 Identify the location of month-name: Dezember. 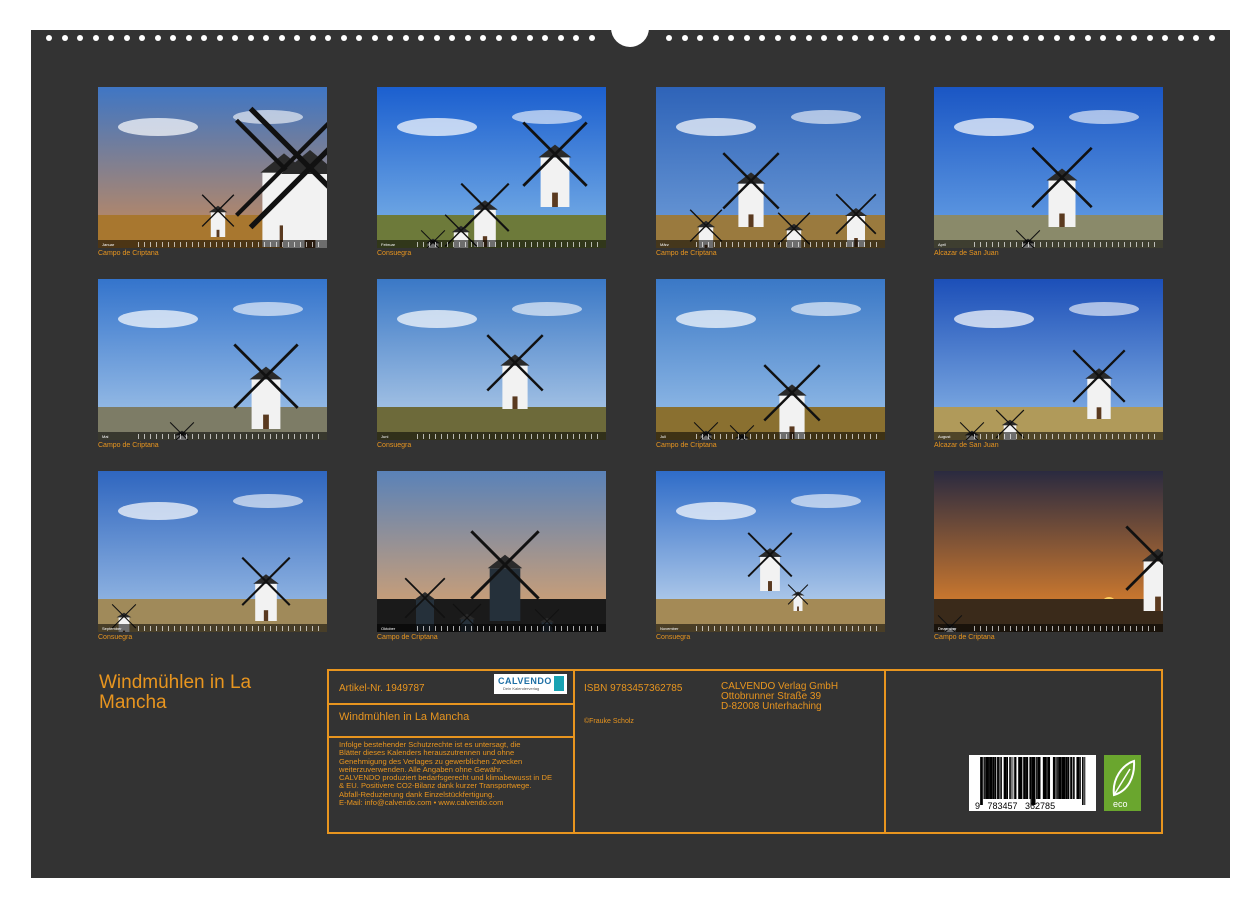
(947, 628).